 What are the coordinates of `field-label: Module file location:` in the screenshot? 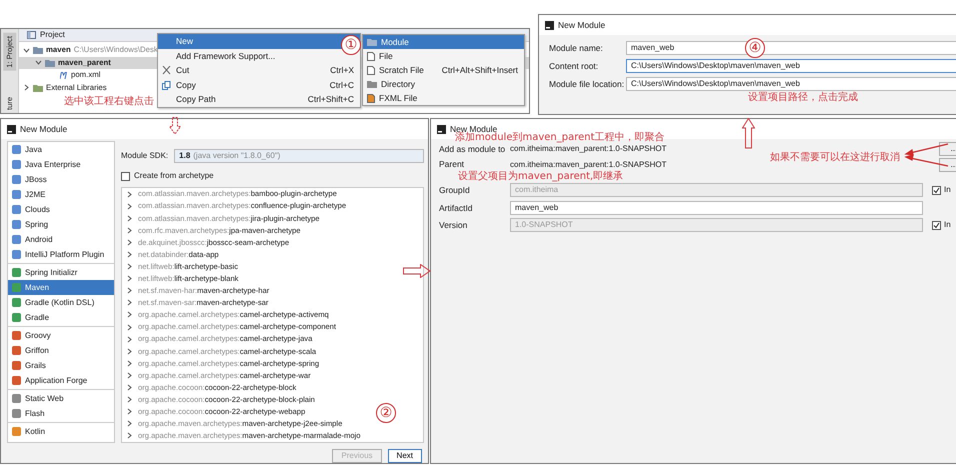 It's located at (587, 84).